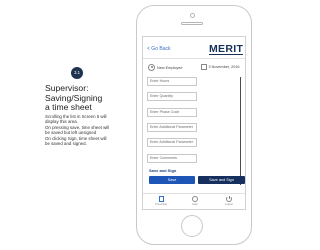  Describe the element at coordinates (229, 204) in the screenshot. I see `tab-label: Logout` at that location.